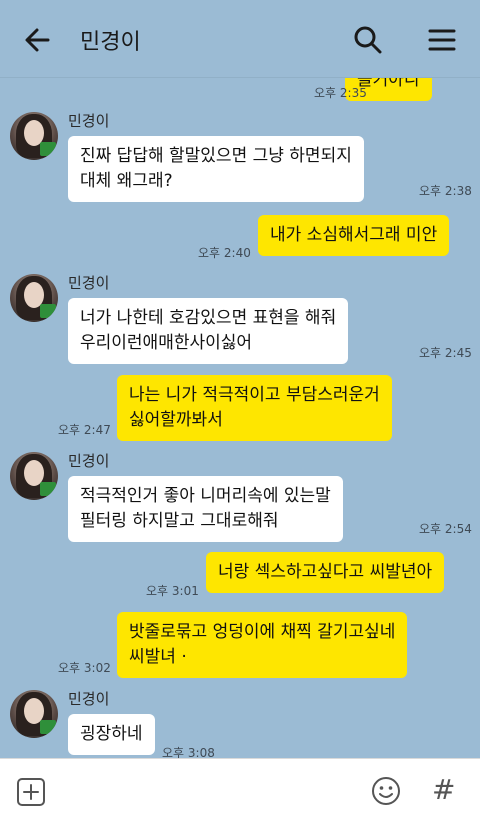 This screenshot has height=822, width=480. I want to click on menu-icon, so click(442, 40).